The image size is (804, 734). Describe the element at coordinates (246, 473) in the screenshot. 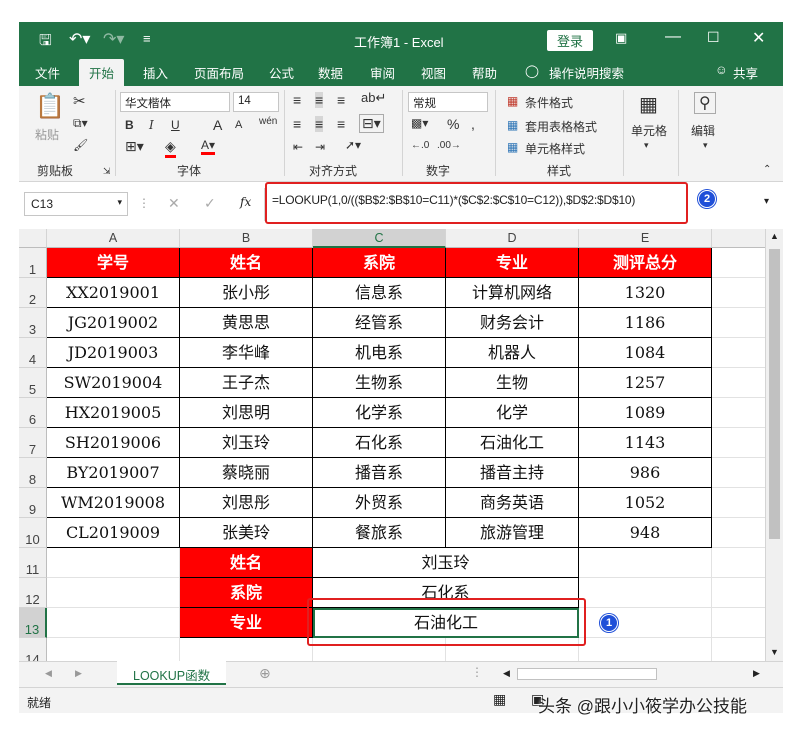

I see `table-cell: 蔡晓丽` at that location.